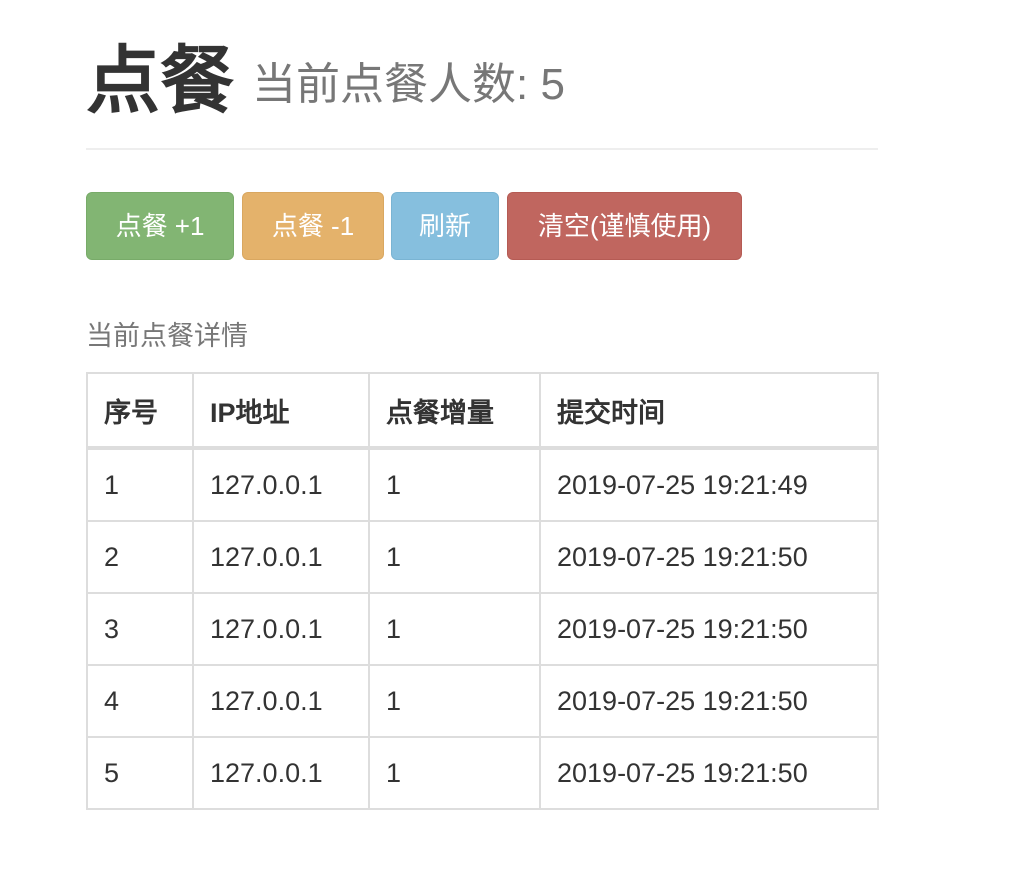 Image resolution: width=1020 pixels, height=886 pixels. Describe the element at coordinates (167, 336) in the screenshot. I see `details-caption: 当前点餐详情` at that location.